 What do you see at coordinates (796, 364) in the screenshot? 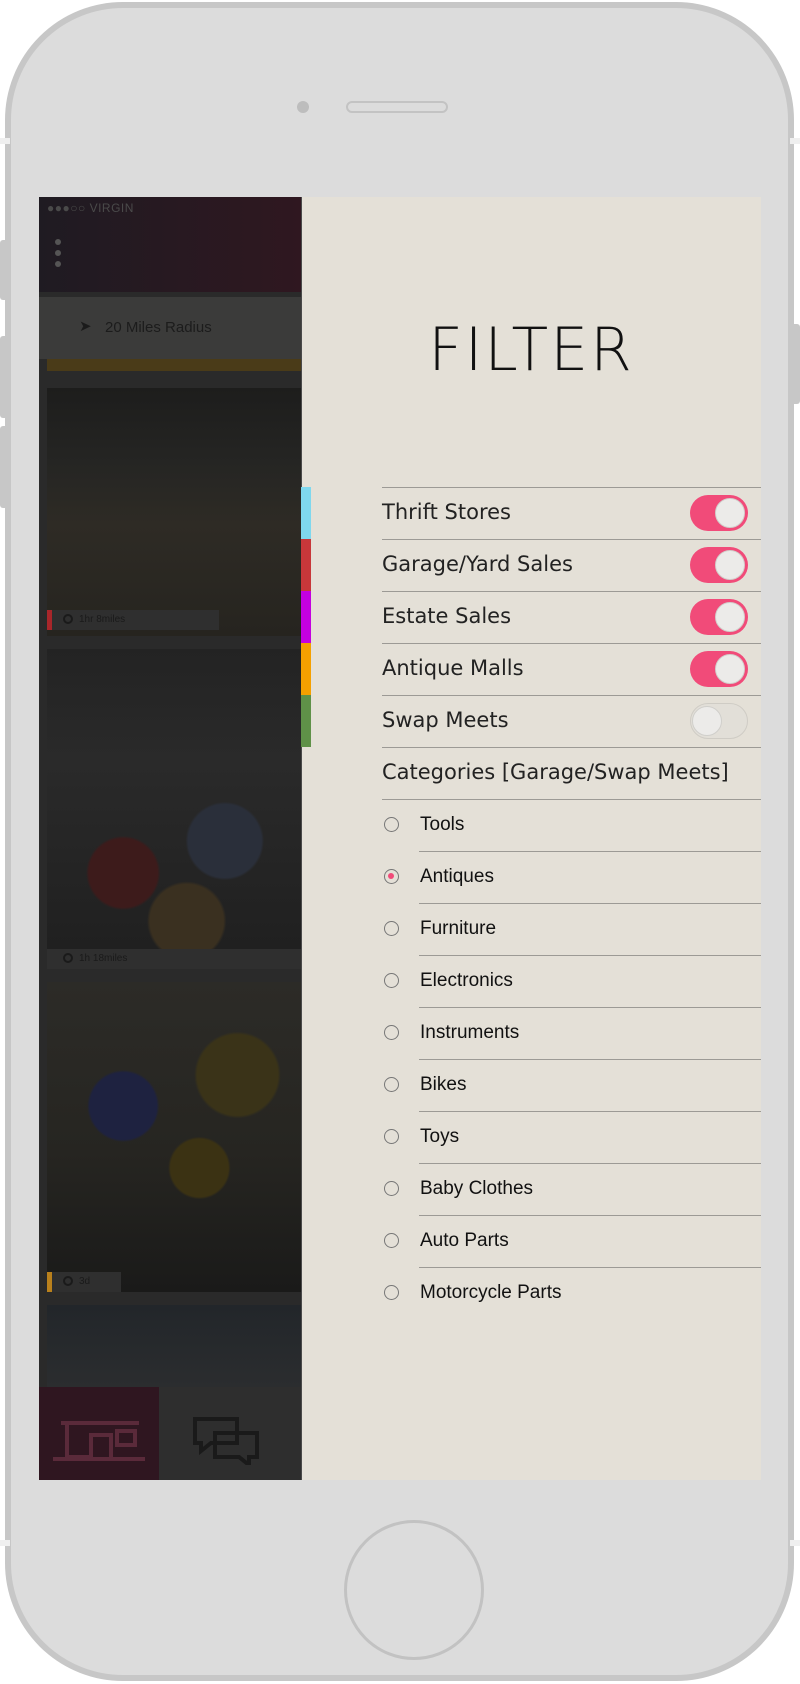
I see `power-button` at bounding box center [796, 364].